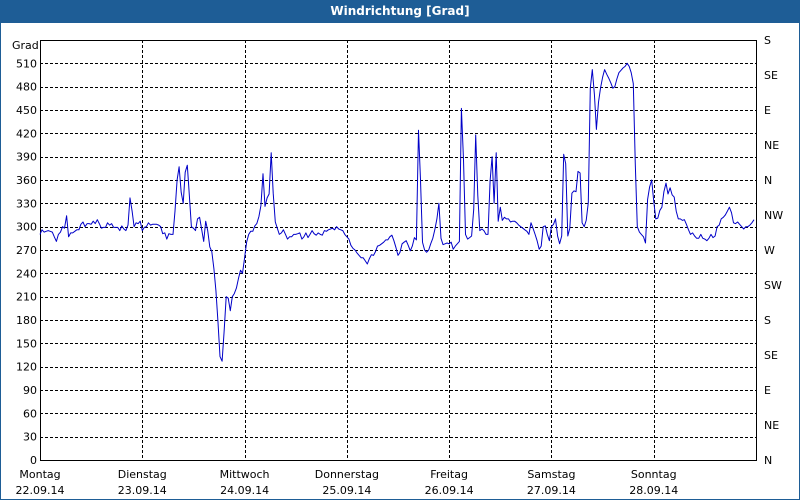  Describe the element at coordinates (26, 87) in the screenshot. I see `y-tick-label: 480` at that location.